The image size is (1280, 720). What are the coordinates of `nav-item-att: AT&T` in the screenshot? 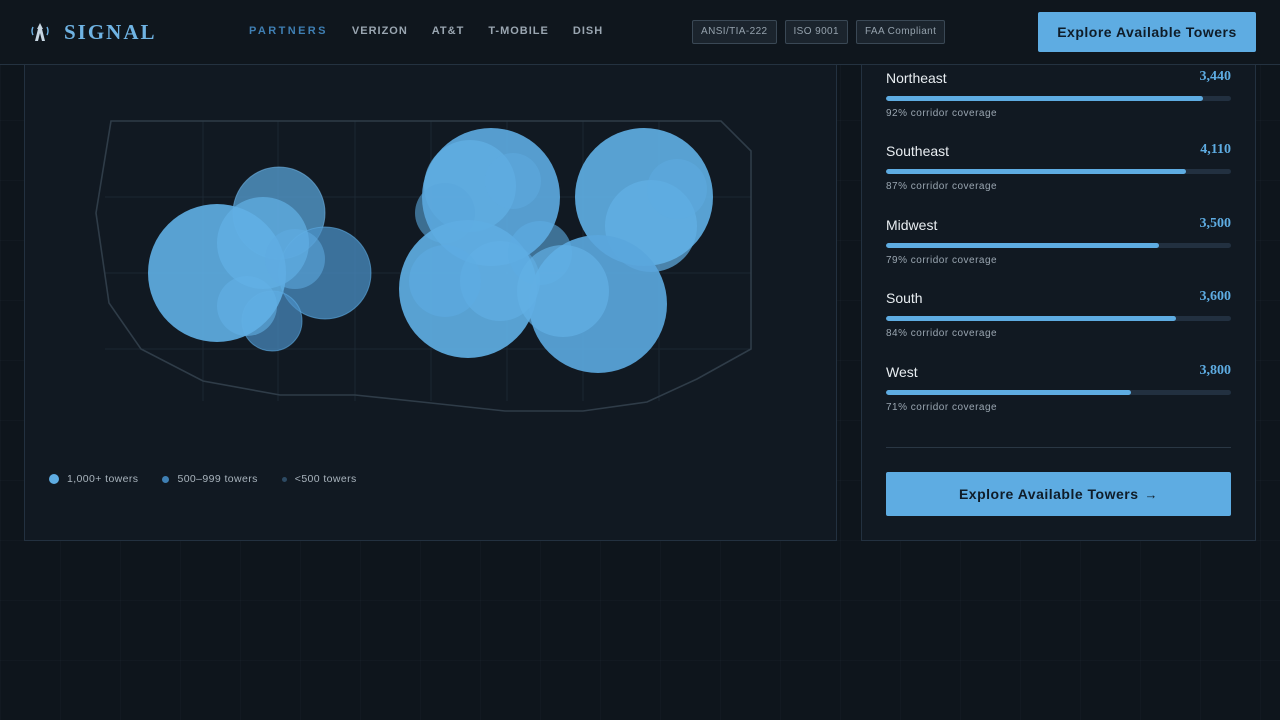 It's located at (448, 31).